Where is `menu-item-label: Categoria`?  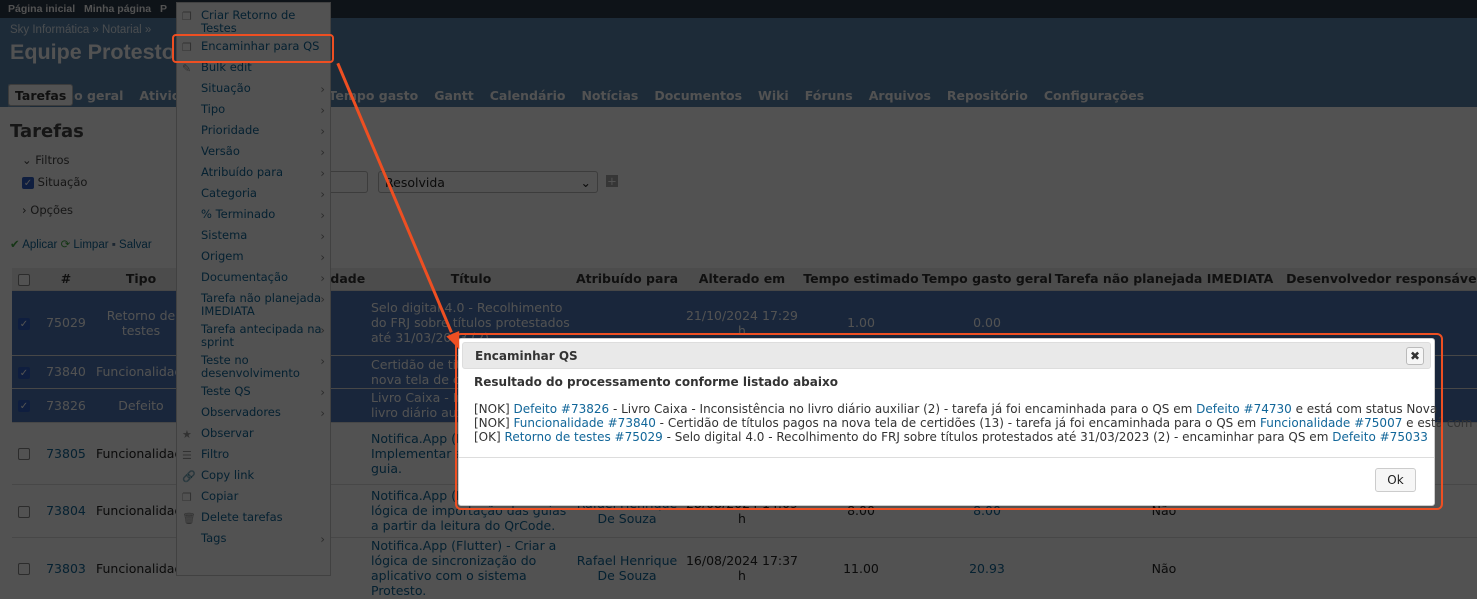 menu-item-label: Categoria is located at coordinates (229, 193).